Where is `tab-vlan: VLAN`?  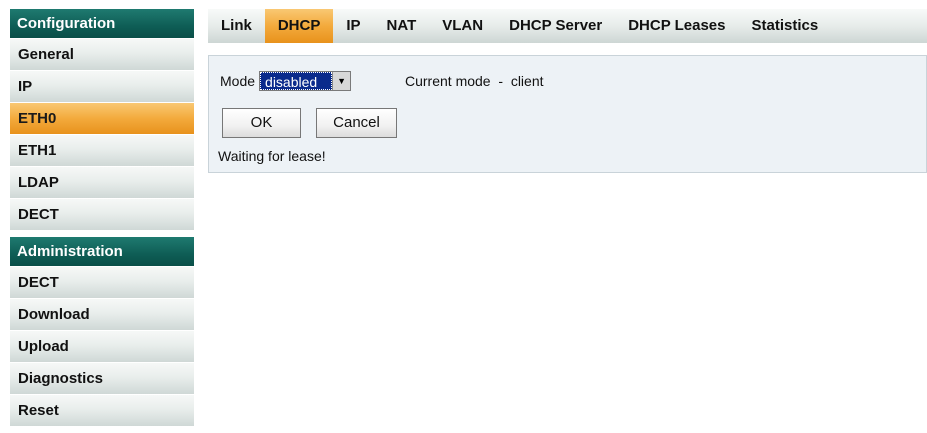
tab-vlan: VLAN is located at coordinates (462, 26).